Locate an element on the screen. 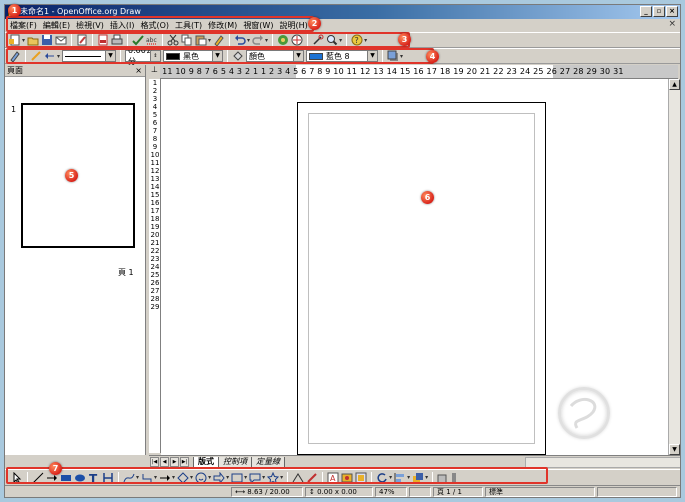  draw-functions-icon is located at coordinates (318, 40).